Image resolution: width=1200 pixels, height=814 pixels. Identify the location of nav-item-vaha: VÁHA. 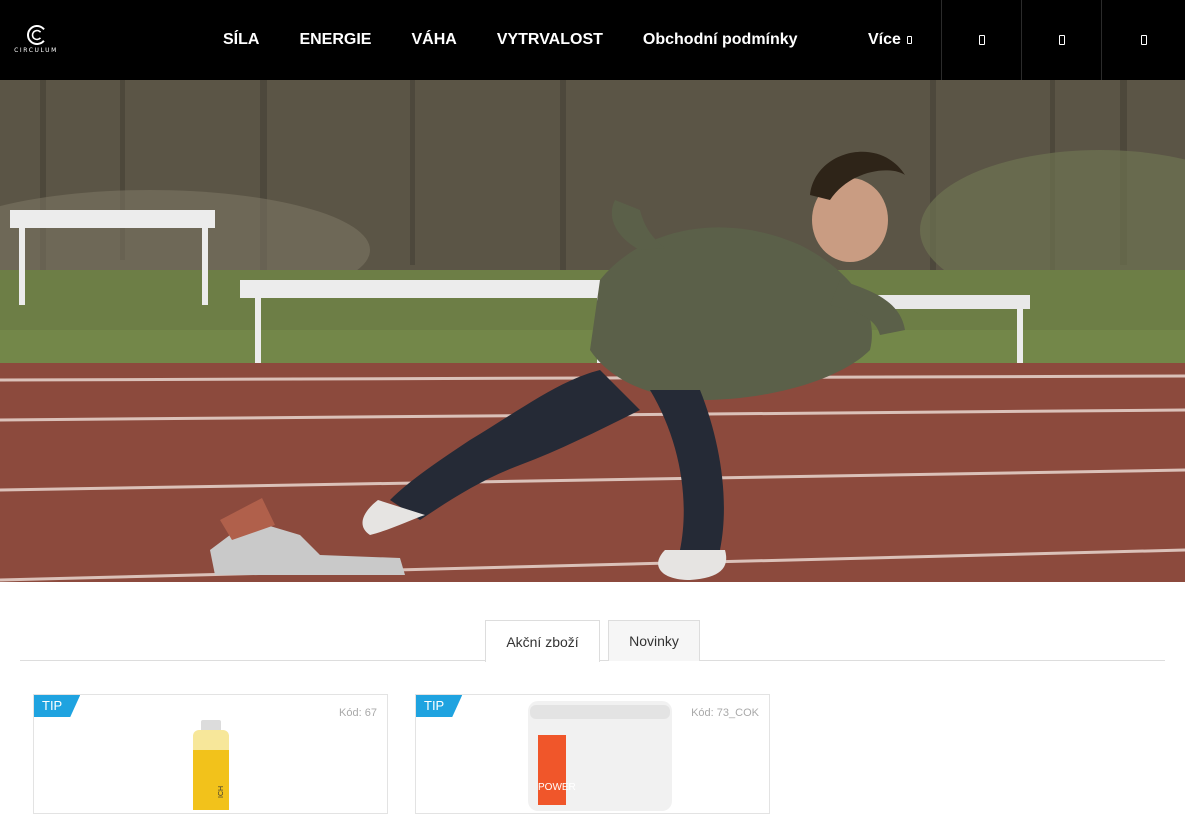
(433, 40).